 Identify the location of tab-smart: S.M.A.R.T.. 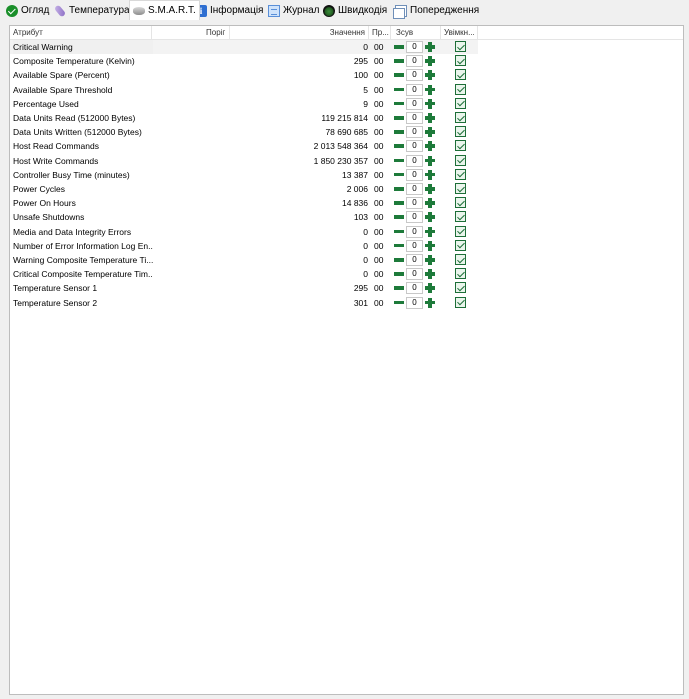
(164, 10).